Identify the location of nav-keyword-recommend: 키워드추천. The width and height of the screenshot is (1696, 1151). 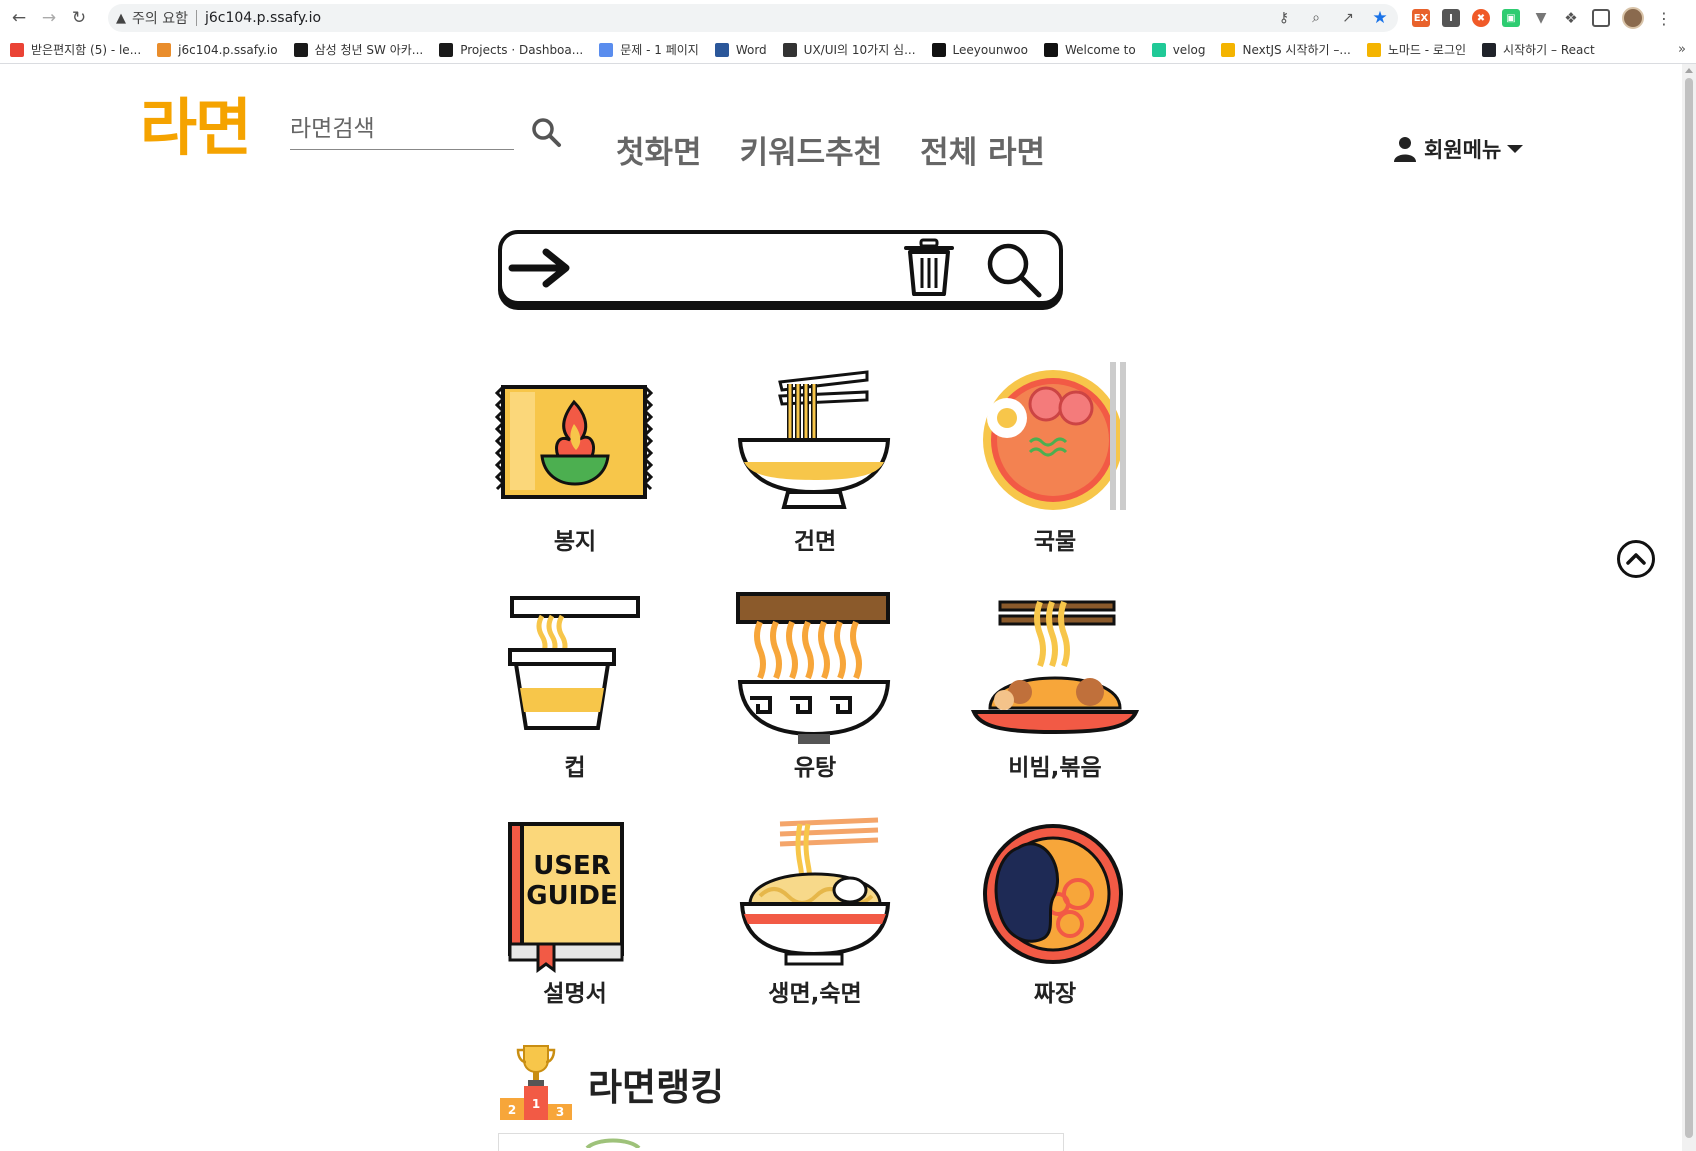
(811, 149).